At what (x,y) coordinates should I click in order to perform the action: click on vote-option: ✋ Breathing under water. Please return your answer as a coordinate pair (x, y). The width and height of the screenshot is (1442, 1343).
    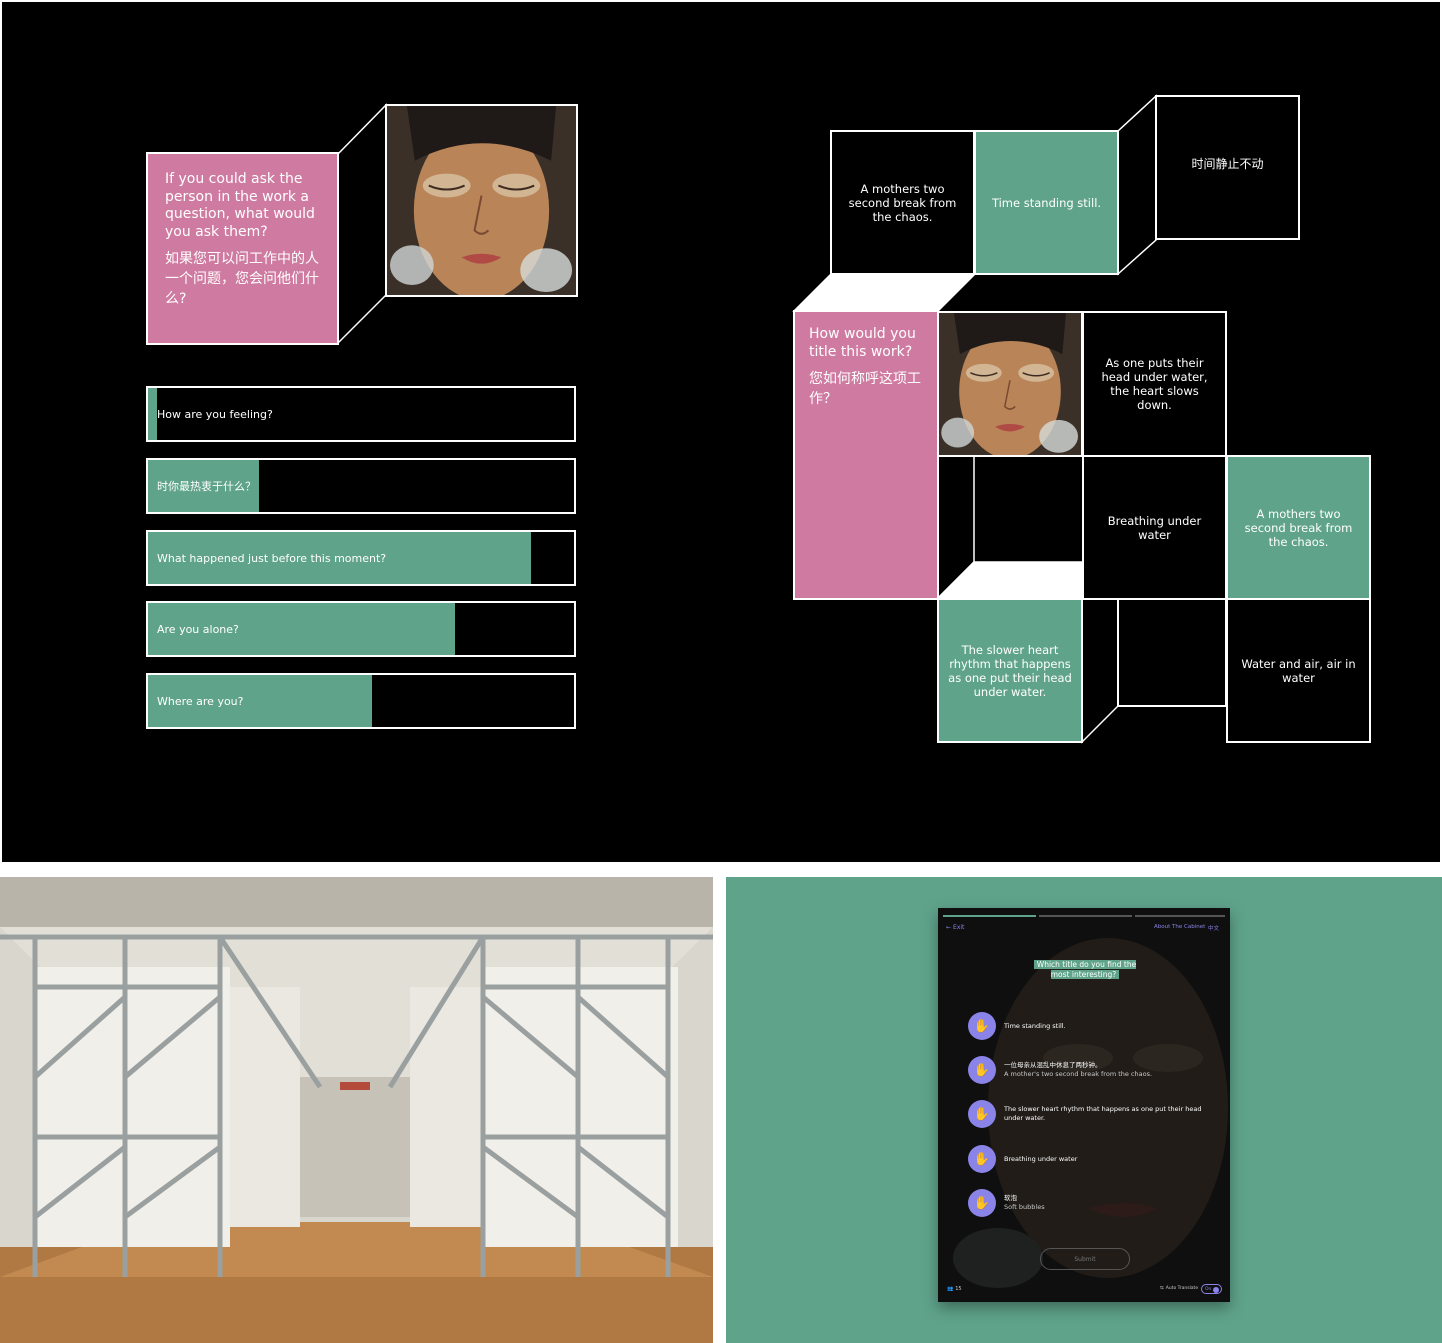
    Looking at the image, I should click on (1022, 1159).